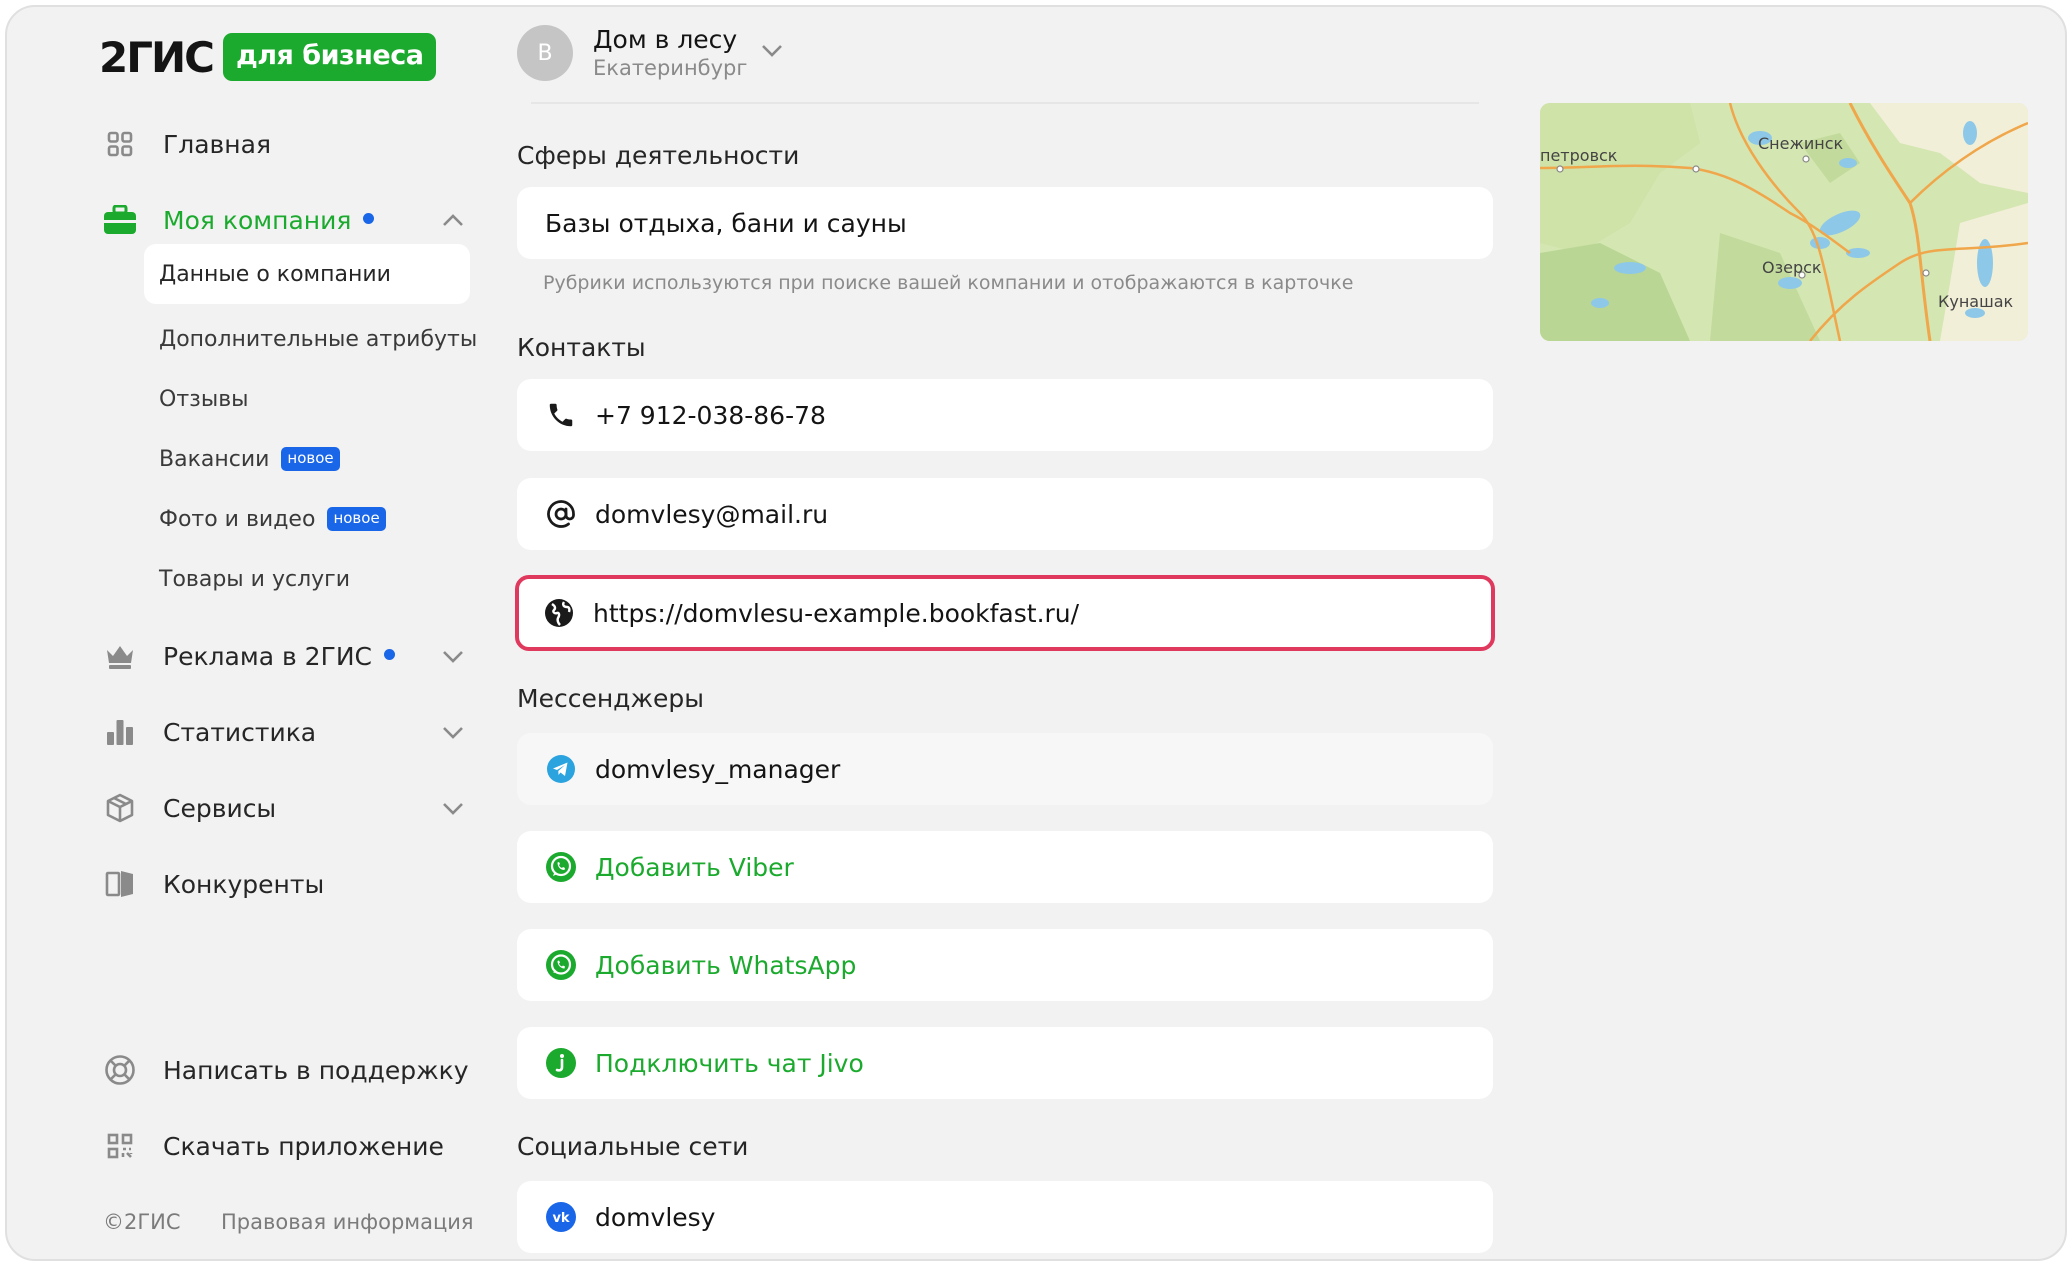 This screenshot has height=1266, width=2072. I want to click on vk-value: domvlesy, so click(655, 1217).